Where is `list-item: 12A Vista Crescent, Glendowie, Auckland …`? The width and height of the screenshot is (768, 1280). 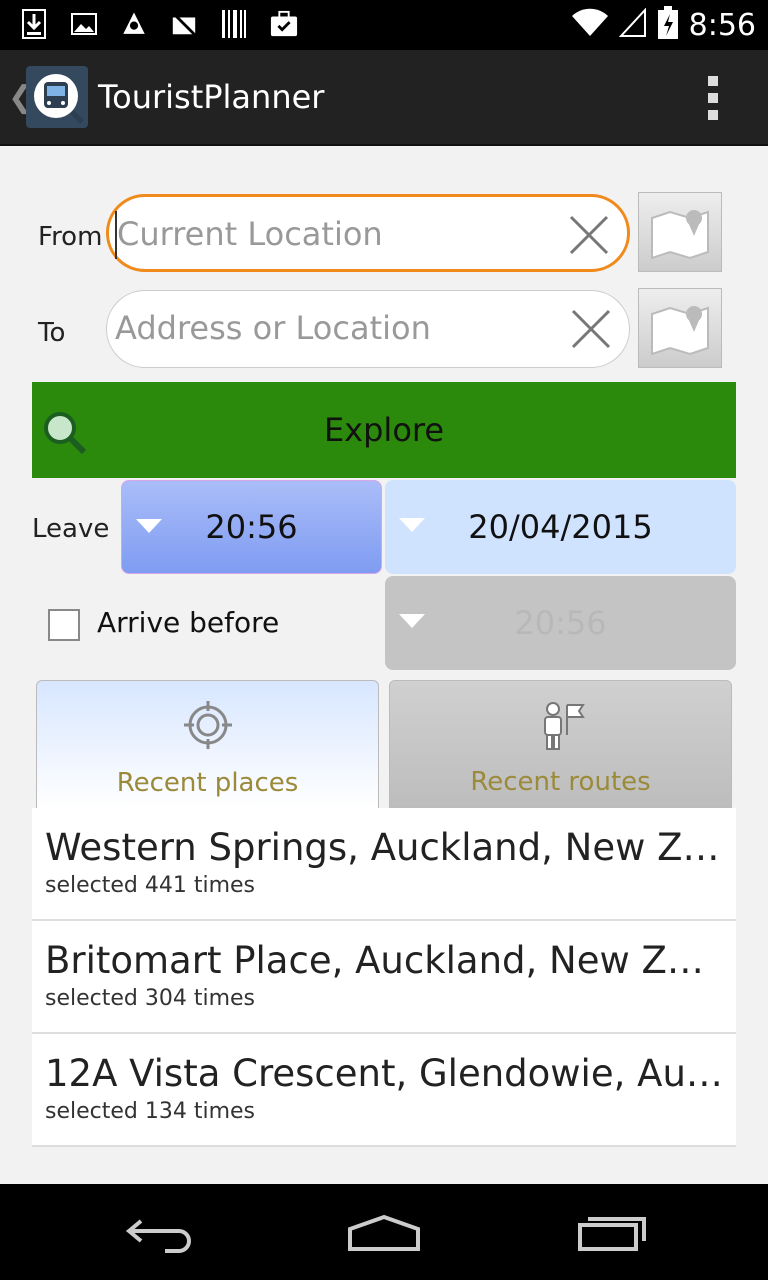
list-item: 12A Vista Crescent, Glendowie, Auckland … is located at coordinates (384, 1090).